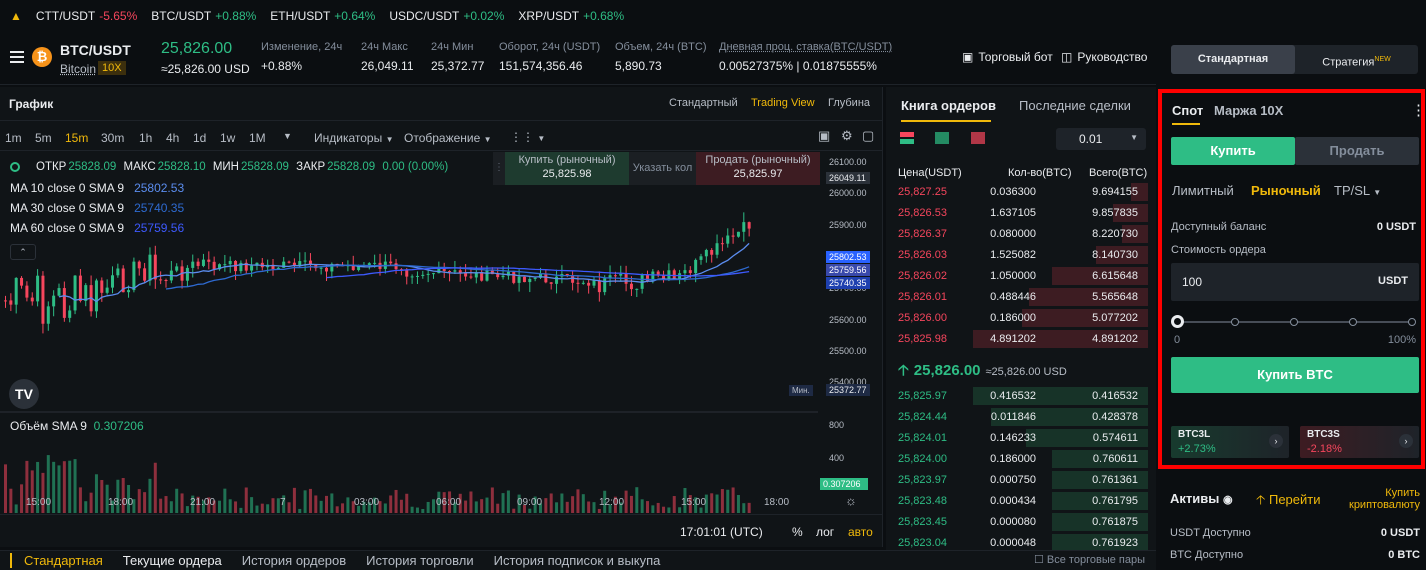  I want to click on auto-toggle: авто, so click(860, 532).